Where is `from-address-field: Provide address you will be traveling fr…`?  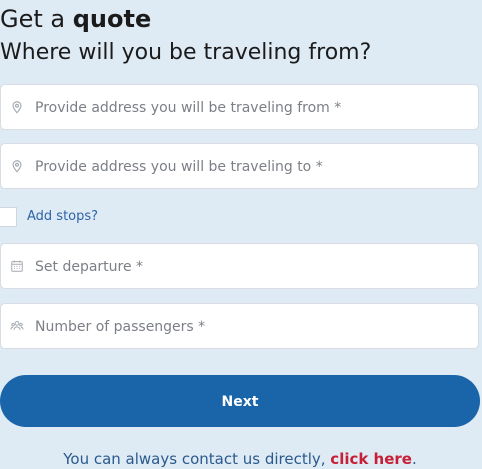 from-address-field: Provide address you will be traveling fr… is located at coordinates (239, 107).